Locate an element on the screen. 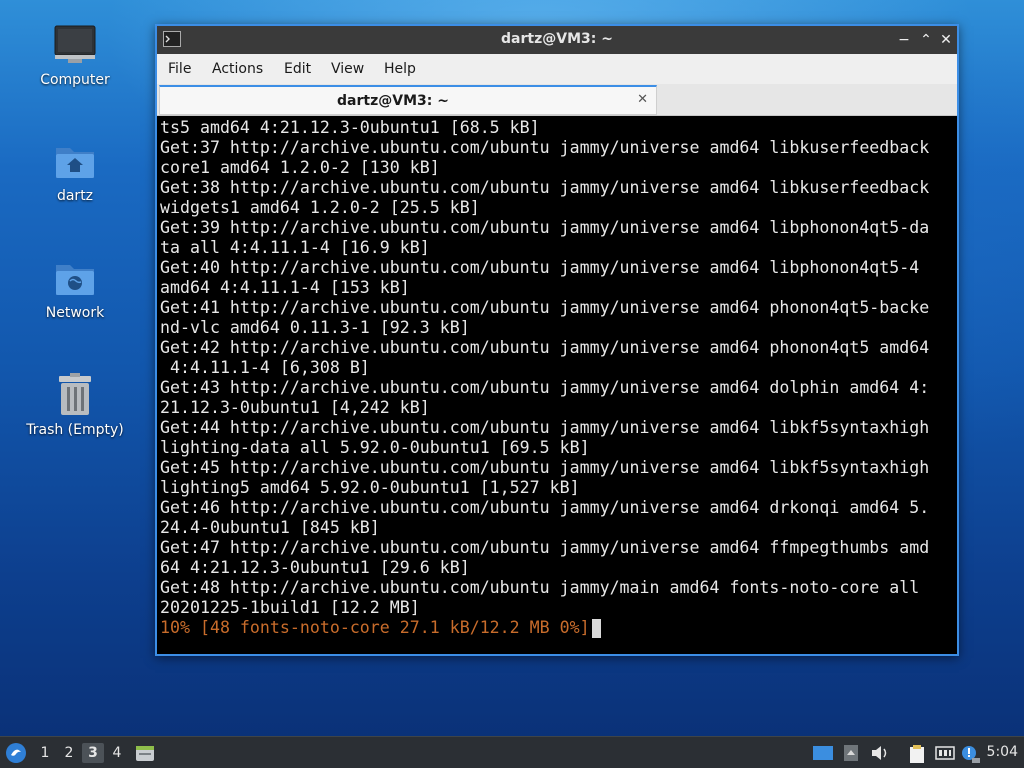  clock: 5:04 is located at coordinates (1002, 752).